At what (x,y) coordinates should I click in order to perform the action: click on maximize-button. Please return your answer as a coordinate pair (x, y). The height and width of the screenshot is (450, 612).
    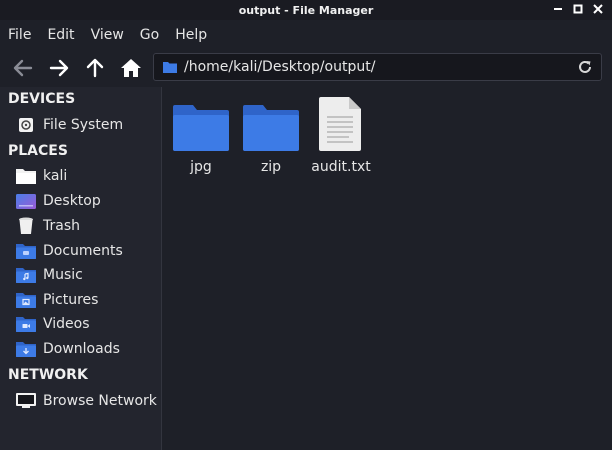
    Looking at the image, I should click on (578, 9).